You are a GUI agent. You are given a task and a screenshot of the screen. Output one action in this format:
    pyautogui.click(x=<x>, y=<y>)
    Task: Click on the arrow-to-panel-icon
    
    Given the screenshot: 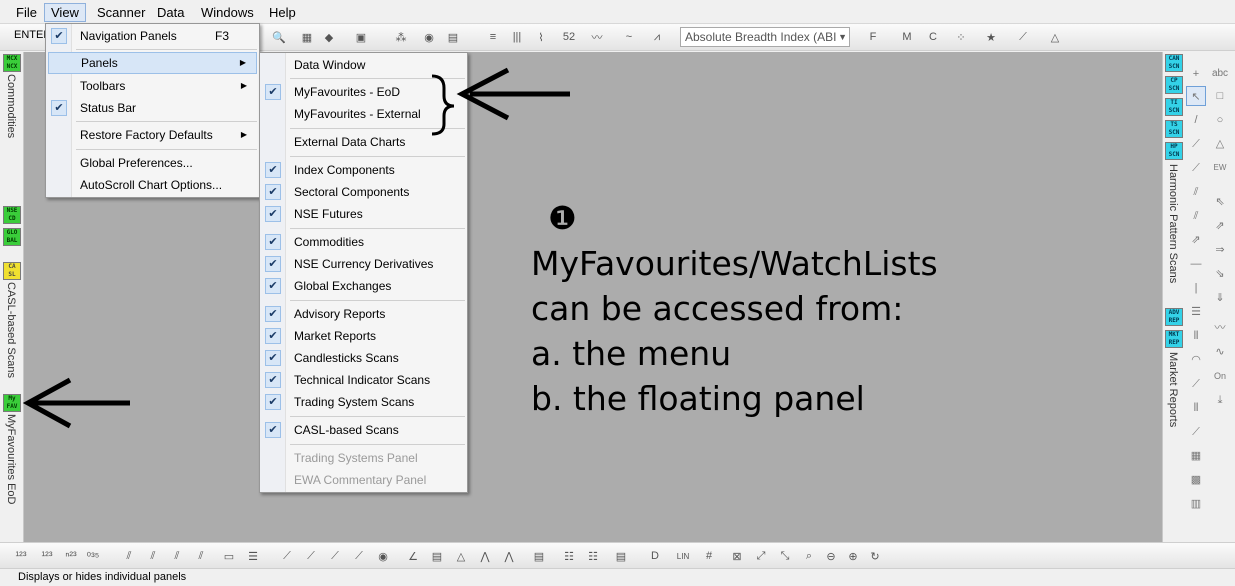 What is the action you would take?
    pyautogui.click(x=76, y=403)
    